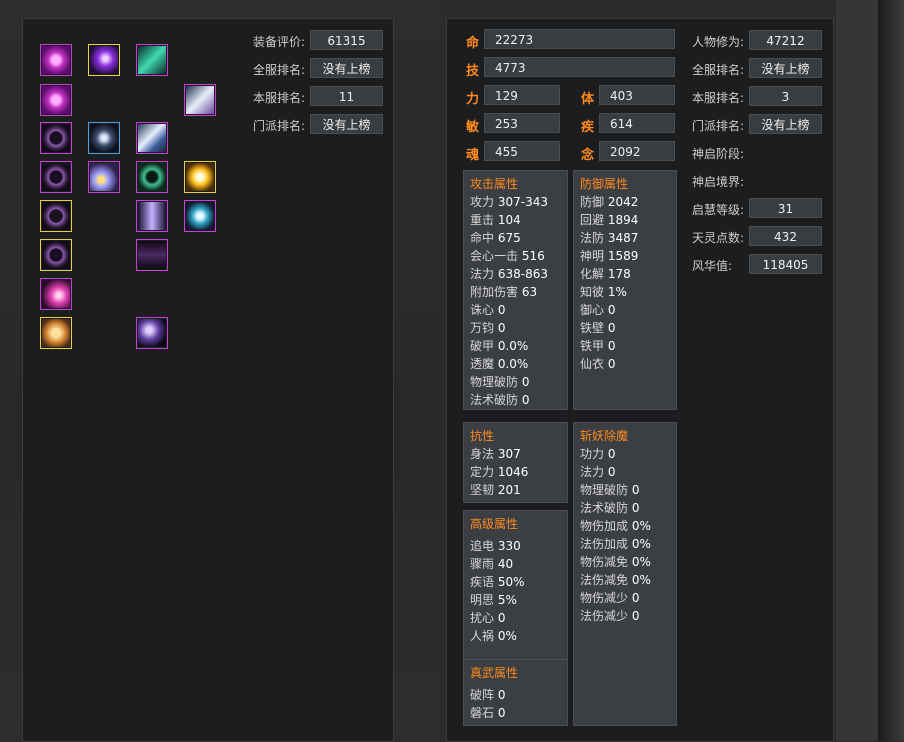 The image size is (904, 742). I want to click on green-crystal-icon, so click(152, 60).